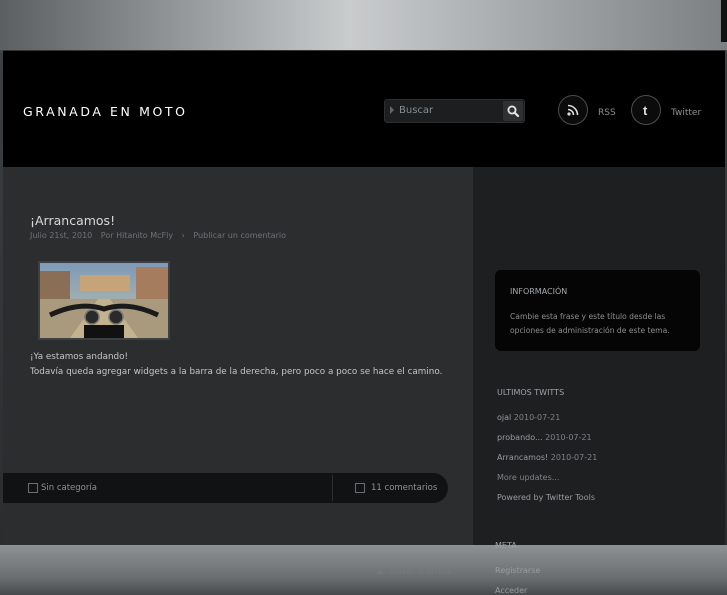 Image resolution: width=727 pixels, height=595 pixels. What do you see at coordinates (531, 392) in the screenshot?
I see `tweets-heading: ULTIMOS TWITTS` at bounding box center [531, 392].